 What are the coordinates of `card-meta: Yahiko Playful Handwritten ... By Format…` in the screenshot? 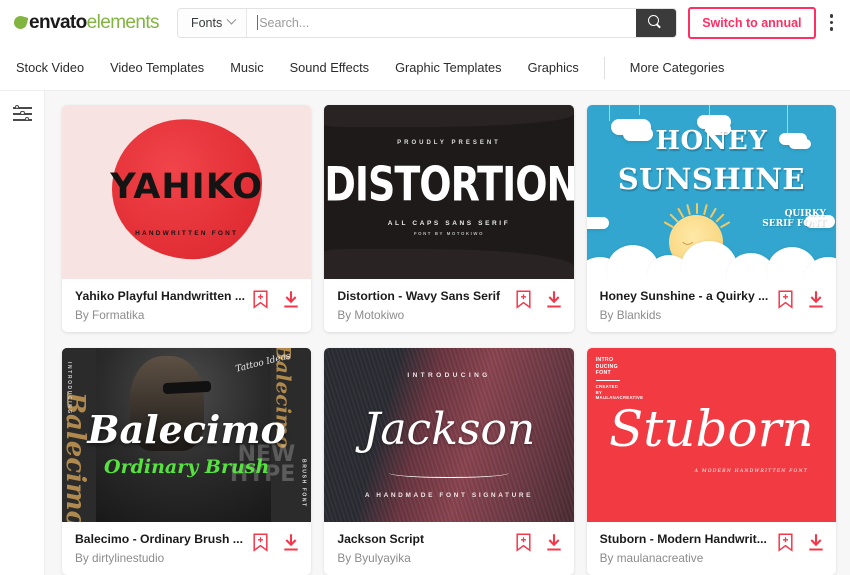 It's located at (186, 305).